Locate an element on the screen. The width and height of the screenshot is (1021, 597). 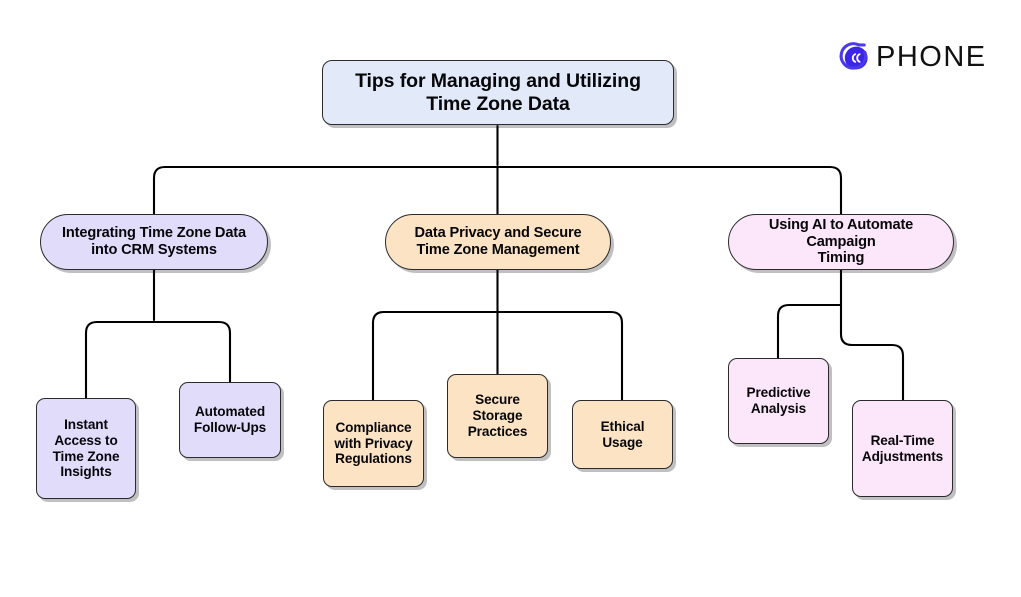
node-leaf-ethical-usage: Ethical Usage is located at coordinates (622, 434).